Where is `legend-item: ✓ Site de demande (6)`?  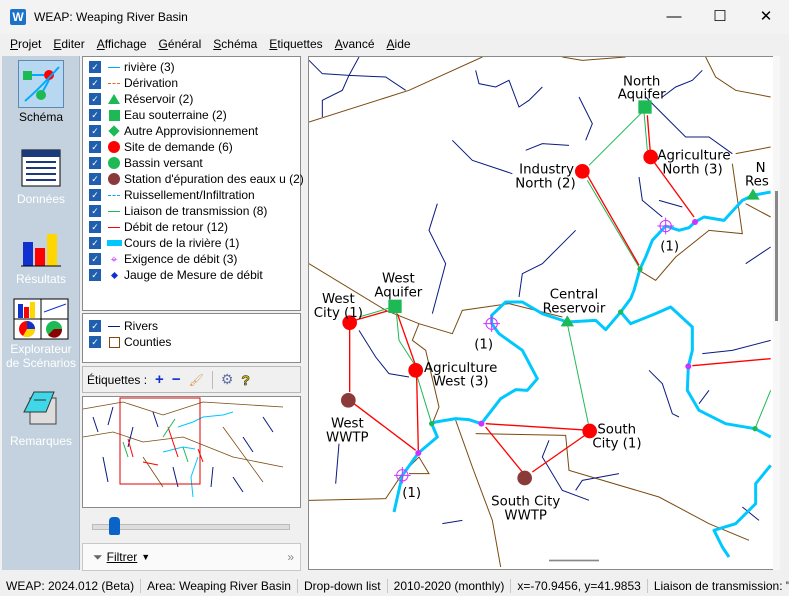
legend-item: ✓ Site de demande (6) is located at coordinates (191, 147).